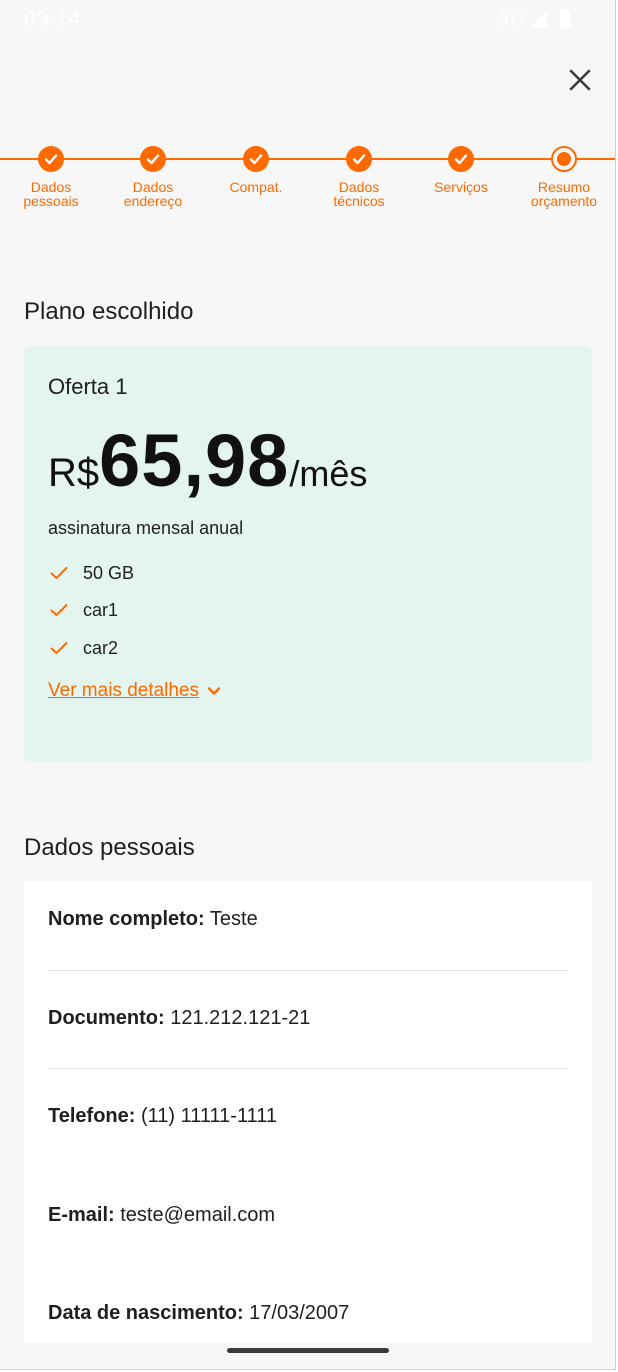 This screenshot has width=618, height=1372. What do you see at coordinates (53, 19) in the screenshot?
I see `status-time: 09:14` at bounding box center [53, 19].